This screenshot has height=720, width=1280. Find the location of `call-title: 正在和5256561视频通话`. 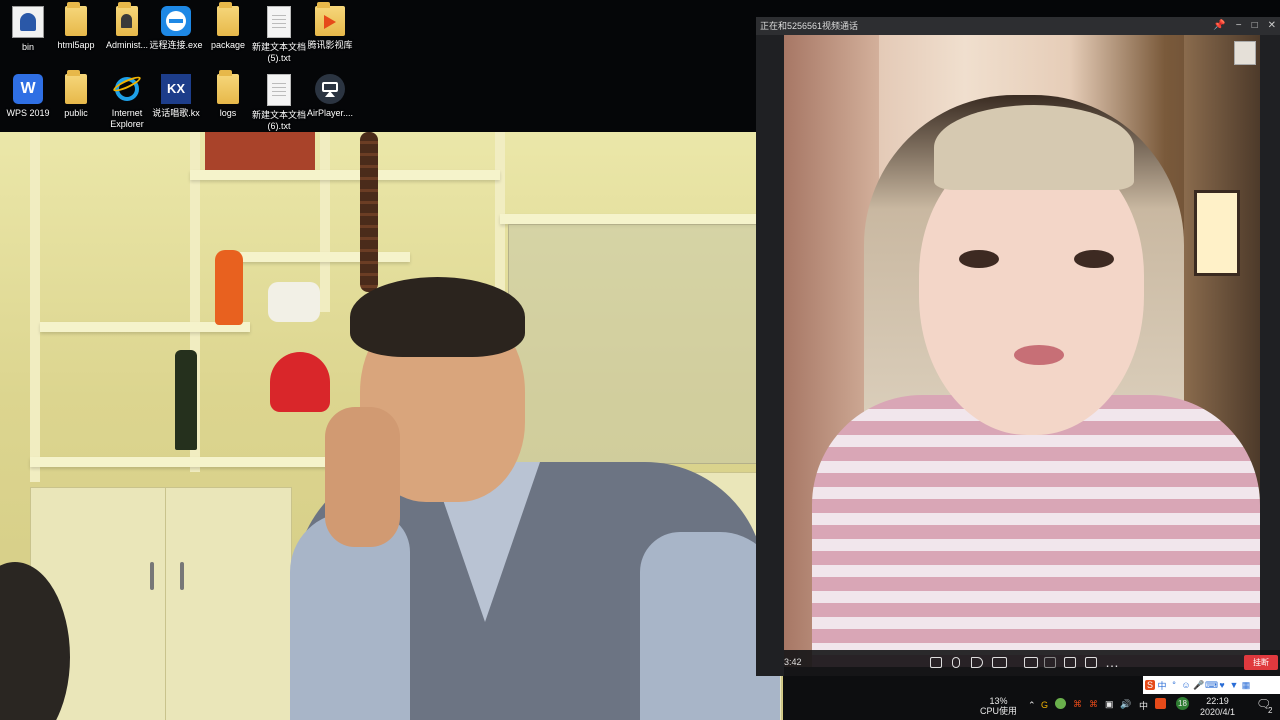

call-title: 正在和5256561视频通话 is located at coordinates (809, 26).